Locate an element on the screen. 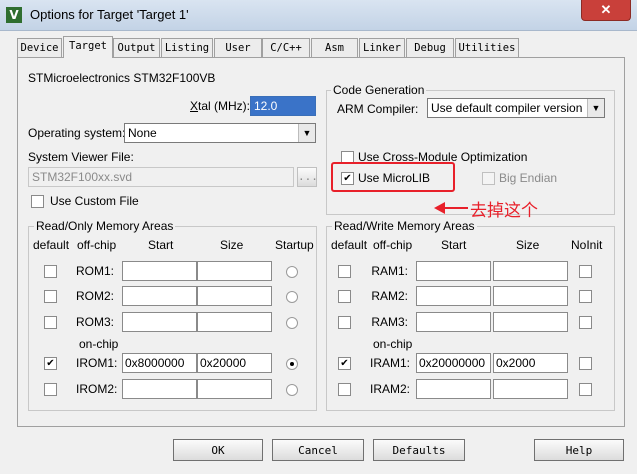 This screenshot has height=474, width=637. rom-size-input: 0x20000 is located at coordinates (234, 363).